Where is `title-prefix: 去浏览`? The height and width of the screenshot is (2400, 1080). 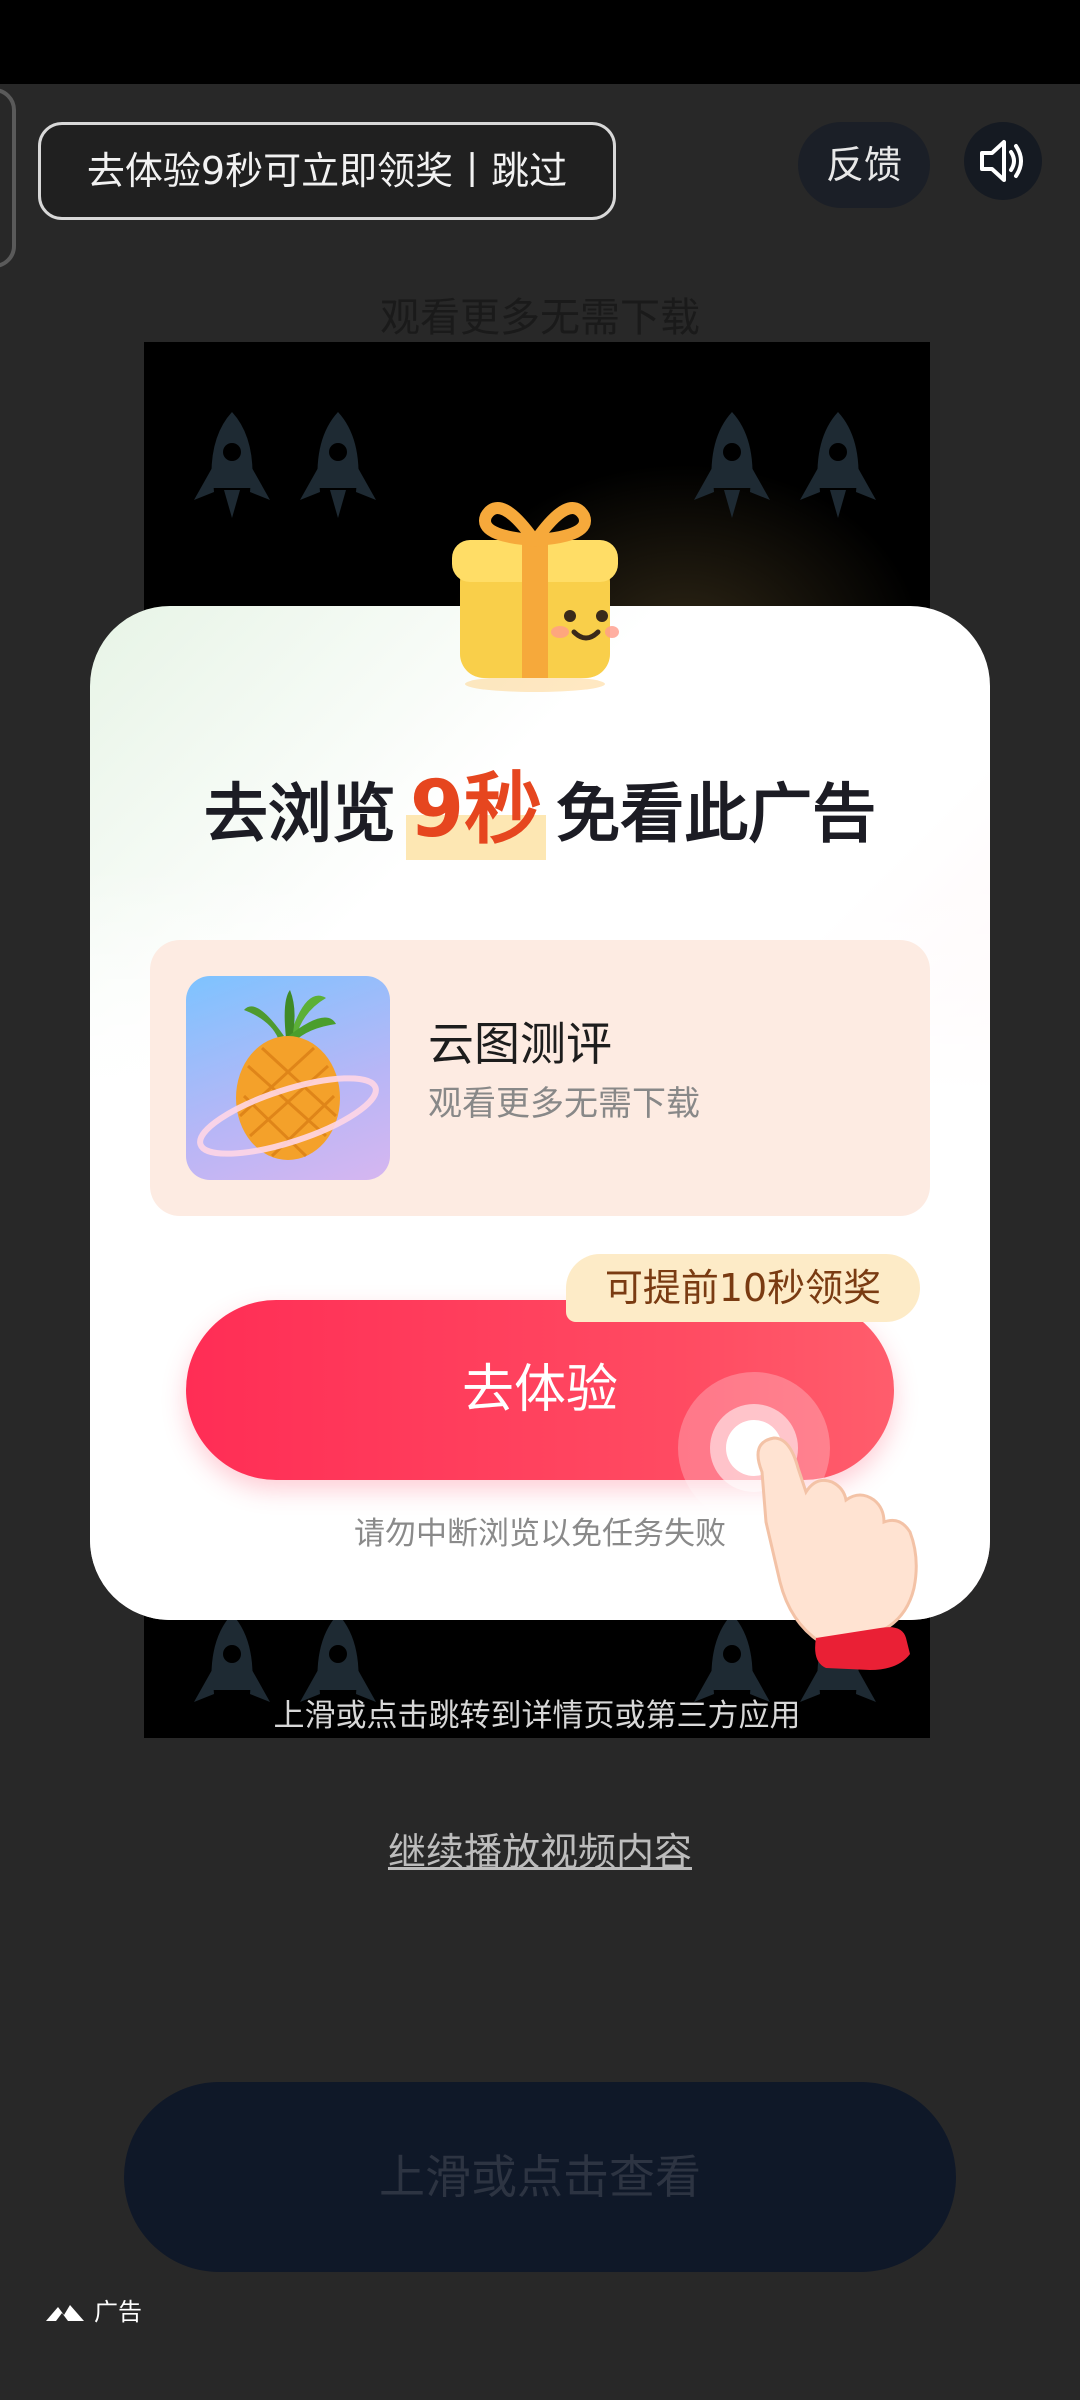 title-prefix: 去浏览 is located at coordinates (299, 815).